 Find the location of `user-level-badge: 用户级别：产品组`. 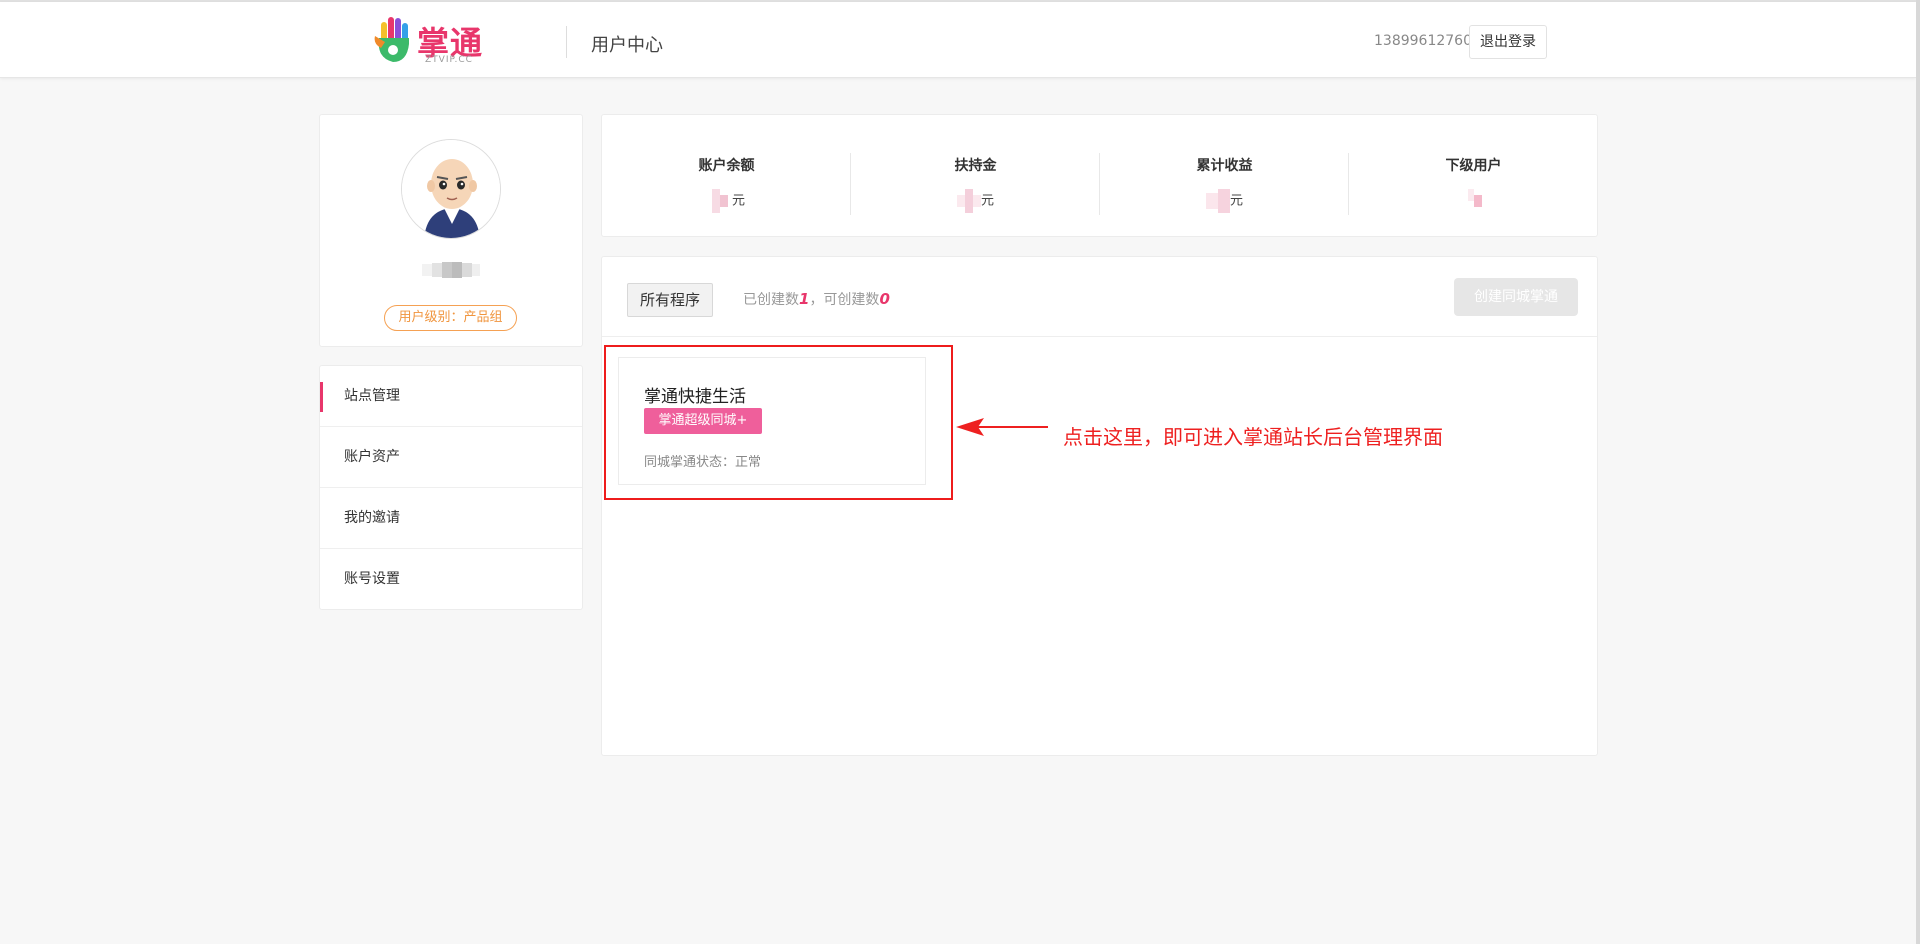

user-level-badge: 用户级别：产品组 is located at coordinates (450, 318).